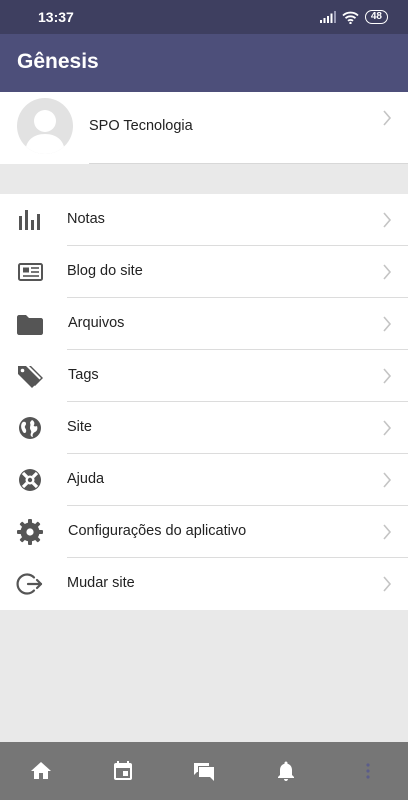 Image resolution: width=408 pixels, height=800 pixels. What do you see at coordinates (101, 583) in the screenshot?
I see `menu-label: Mudar site` at bounding box center [101, 583].